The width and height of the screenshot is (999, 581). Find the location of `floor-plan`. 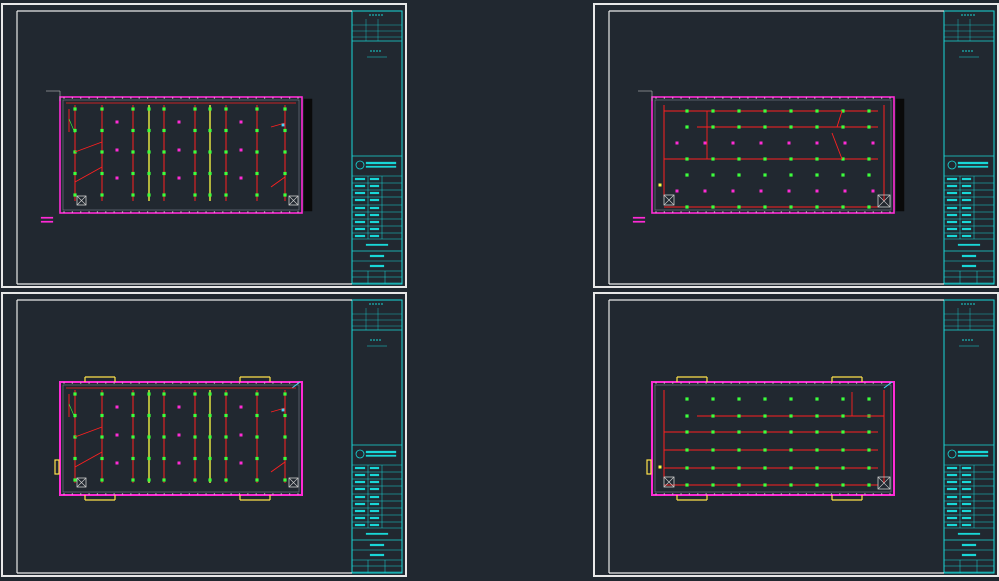

floor-plan is located at coordinates (176, 156).